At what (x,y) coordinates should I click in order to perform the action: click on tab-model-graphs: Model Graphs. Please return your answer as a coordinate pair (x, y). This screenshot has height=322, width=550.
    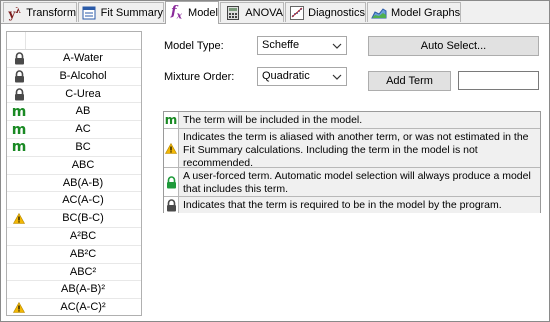
    Looking at the image, I should click on (414, 12).